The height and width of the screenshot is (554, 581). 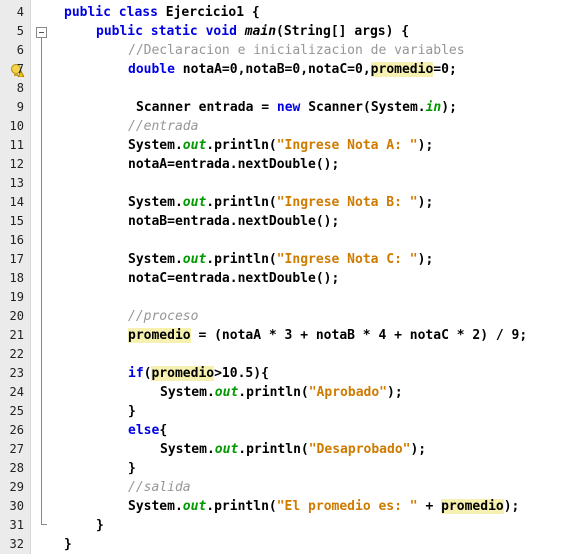 What do you see at coordinates (280, 145) in the screenshot?
I see `code-text: System.out.println("Ingrese Nota A: ");` at bounding box center [280, 145].